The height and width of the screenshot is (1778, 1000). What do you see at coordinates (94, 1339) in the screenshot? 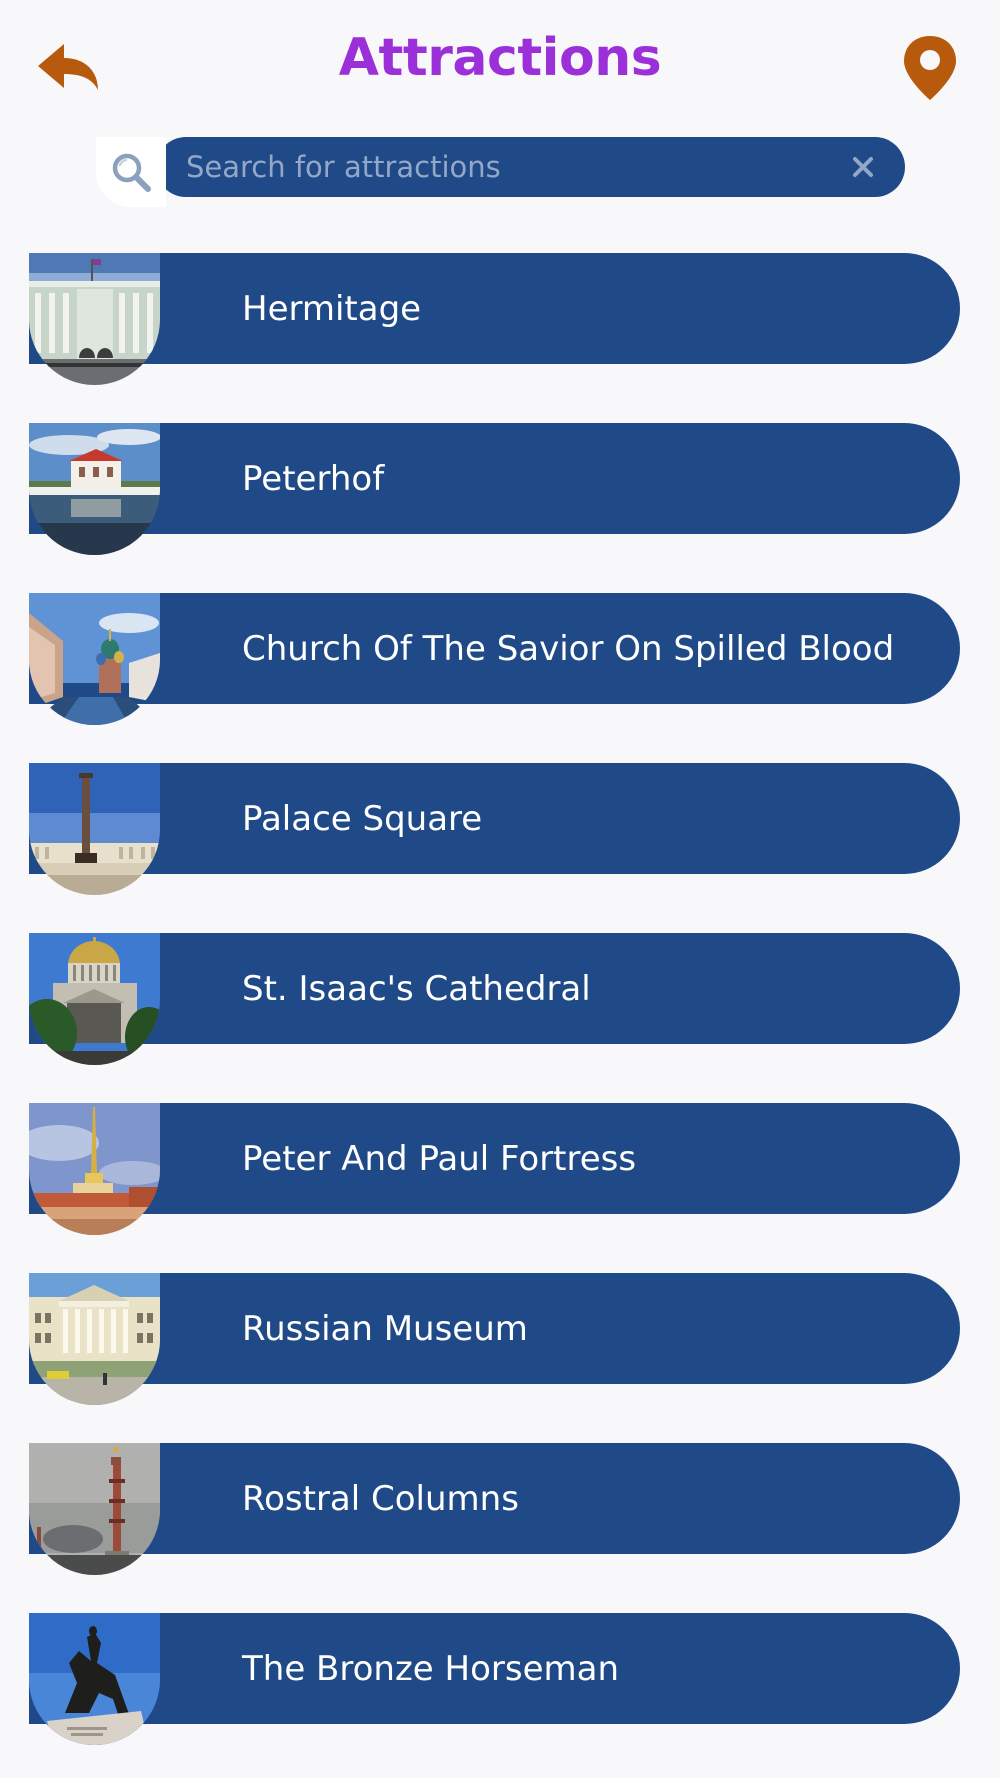
I see `russian-museum-photo` at bounding box center [94, 1339].